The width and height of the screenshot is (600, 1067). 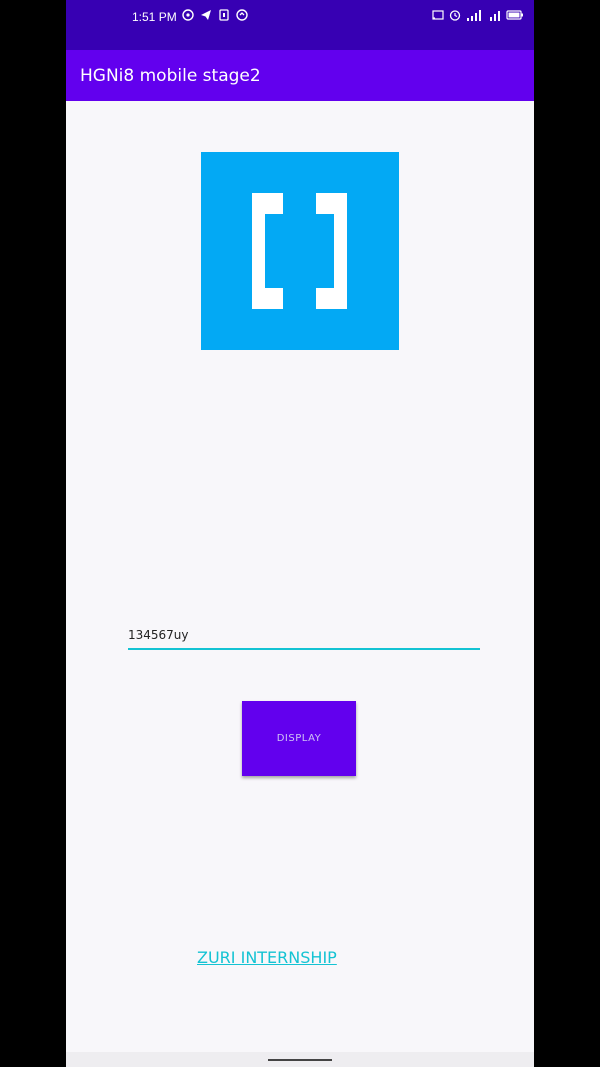 What do you see at coordinates (154, 17) in the screenshot?
I see `status-time: 1:51 PM` at bounding box center [154, 17].